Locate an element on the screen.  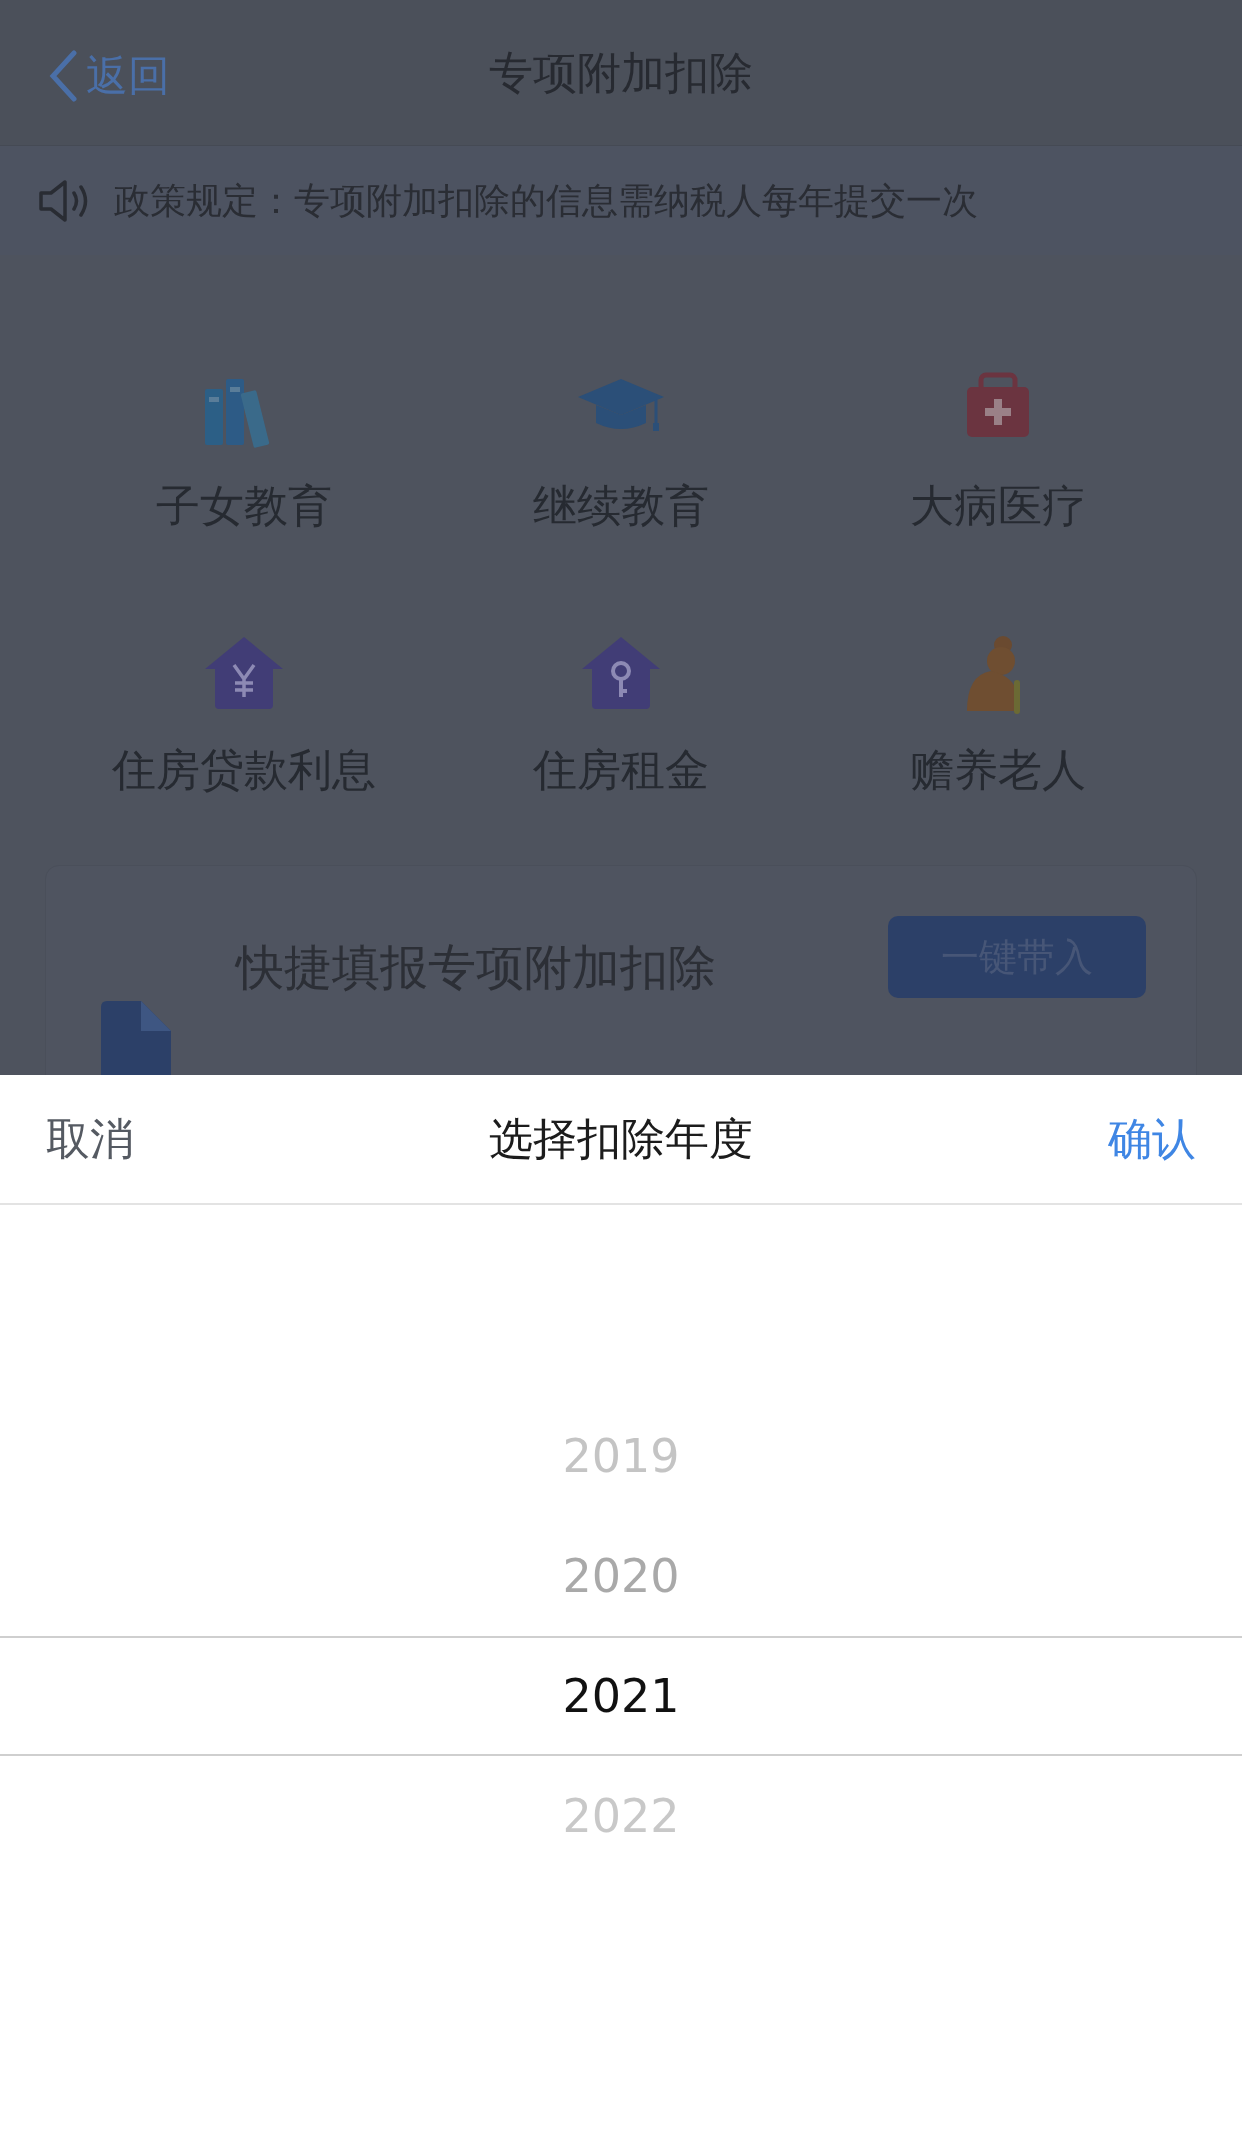
confirm-button: 确认 is located at coordinates (1152, 1139).